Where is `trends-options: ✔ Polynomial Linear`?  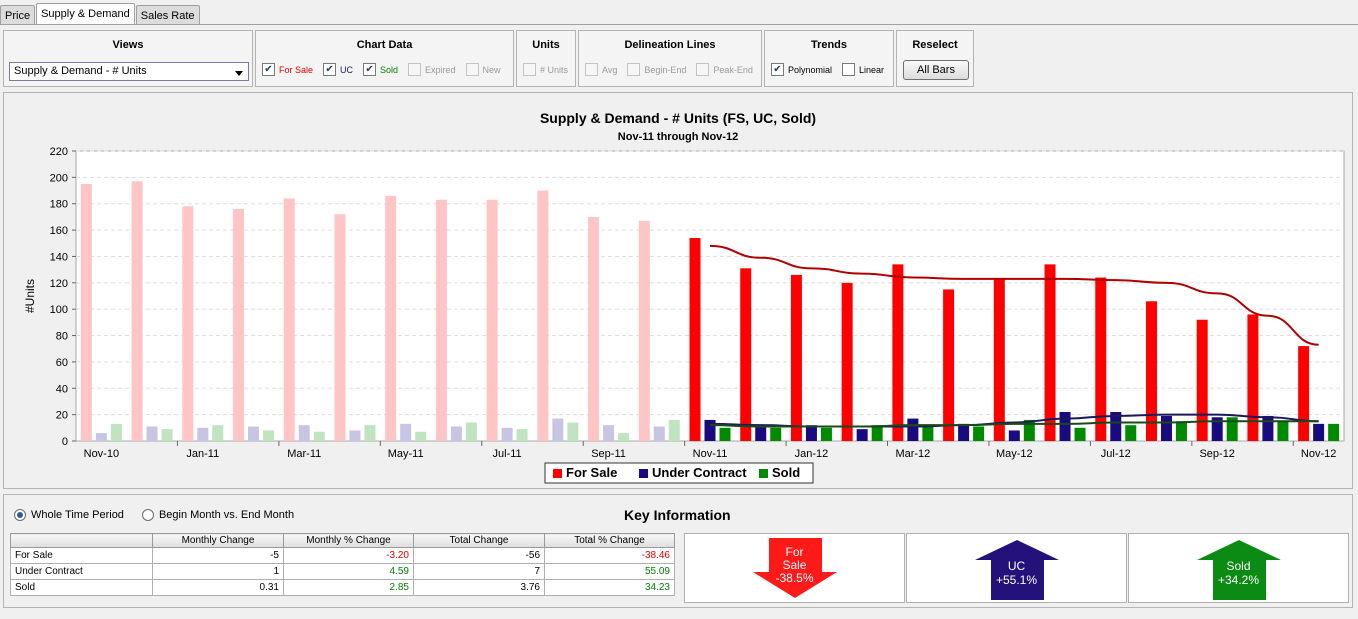
trends-options: ✔ Polynomial Linear is located at coordinates (830, 69).